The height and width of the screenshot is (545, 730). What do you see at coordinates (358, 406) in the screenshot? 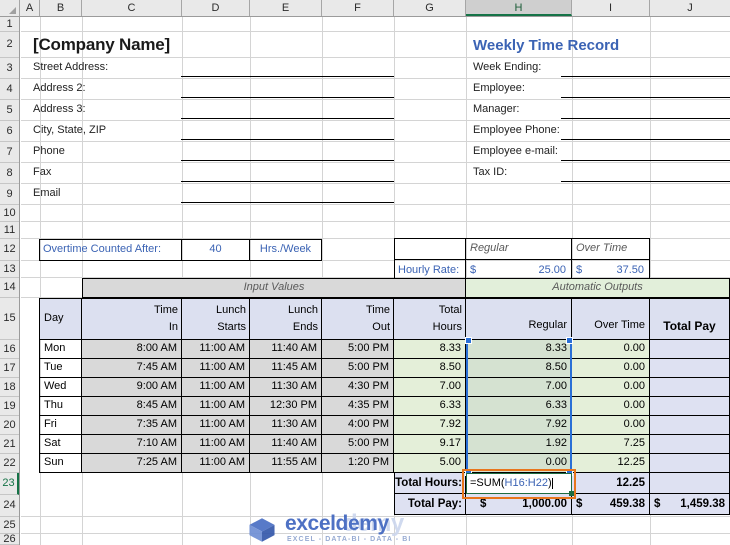
I see `cell-time-out: 4:35 PM` at bounding box center [358, 406].